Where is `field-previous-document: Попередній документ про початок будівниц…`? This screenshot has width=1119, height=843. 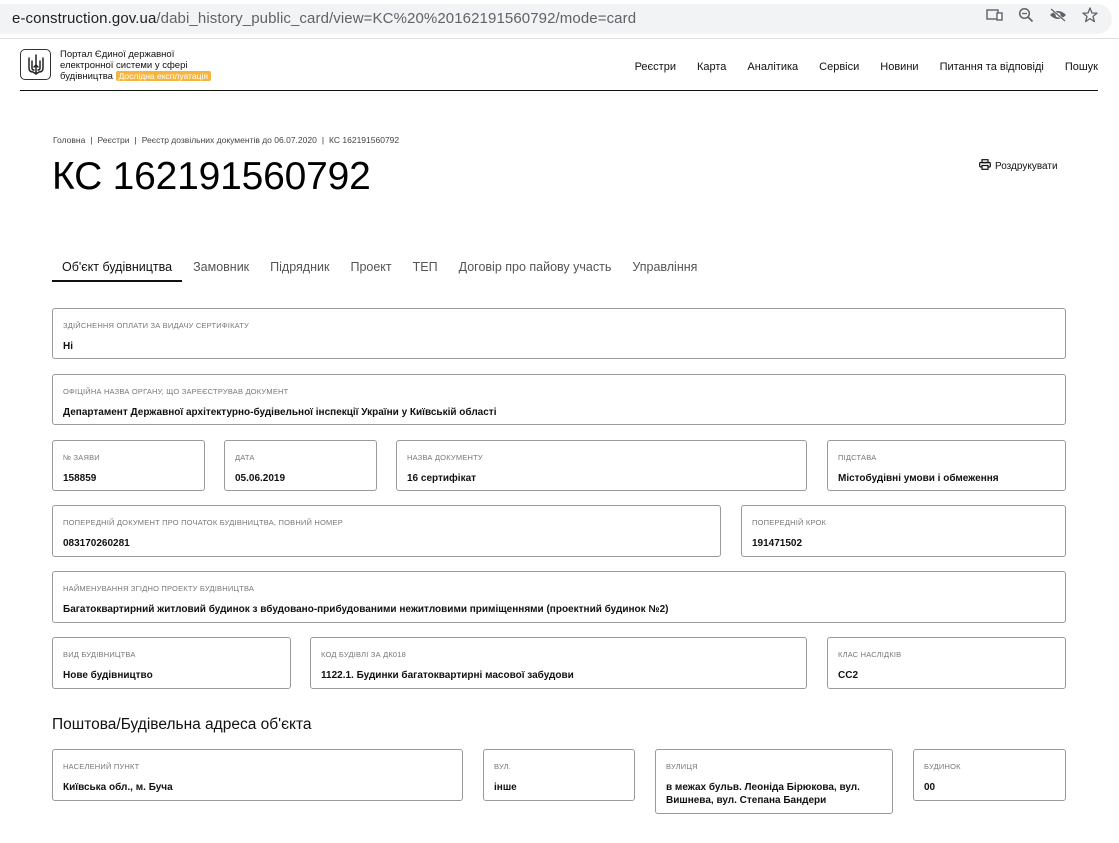
field-previous-document: Попередній документ про початок будівниц… is located at coordinates (386, 531).